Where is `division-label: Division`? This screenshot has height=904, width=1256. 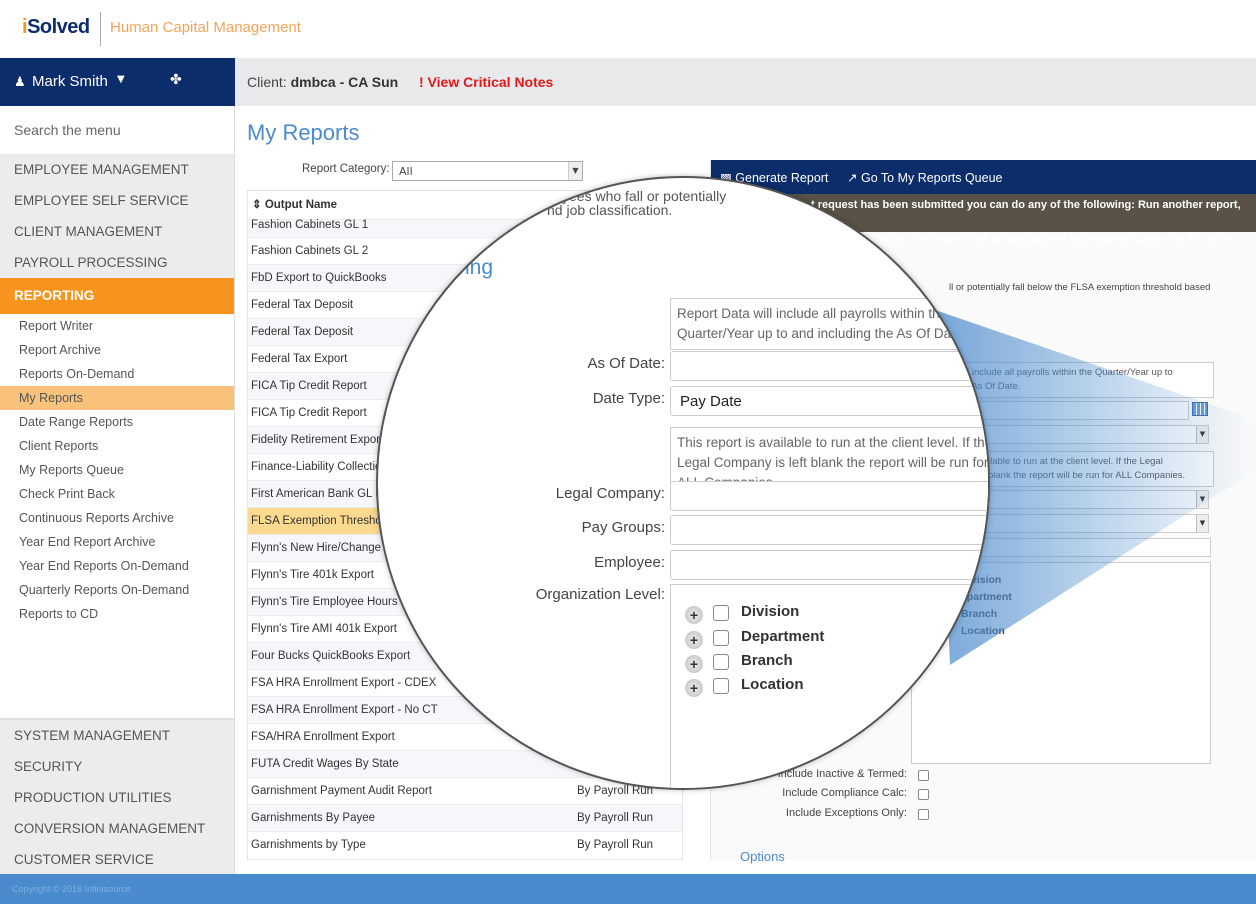 division-label: Division is located at coordinates (770, 611).